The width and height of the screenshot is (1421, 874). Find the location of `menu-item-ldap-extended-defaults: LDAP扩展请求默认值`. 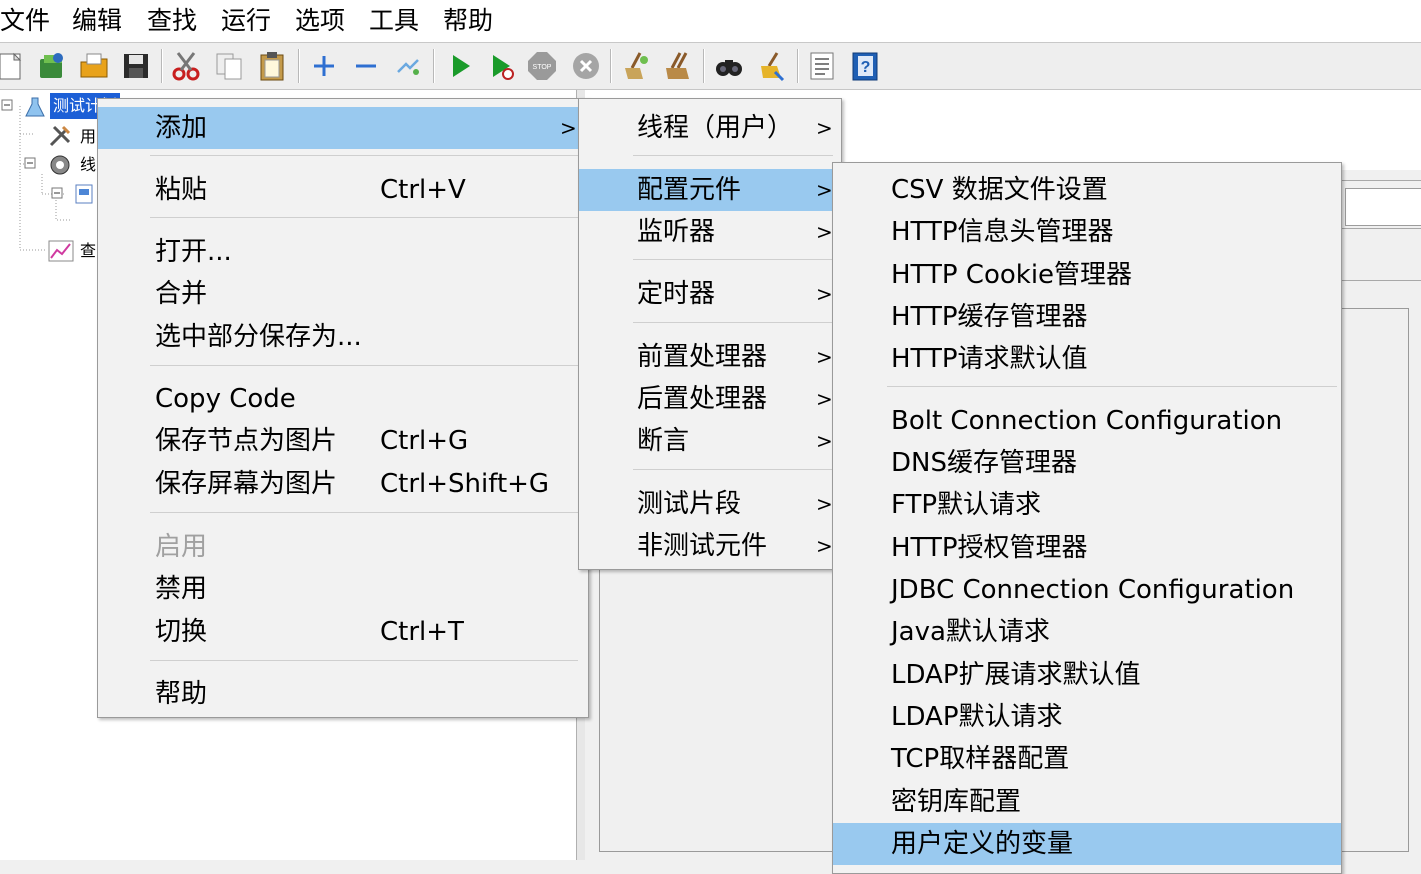

menu-item-ldap-extended-defaults: LDAP扩展请求默认值 is located at coordinates (1087, 675).